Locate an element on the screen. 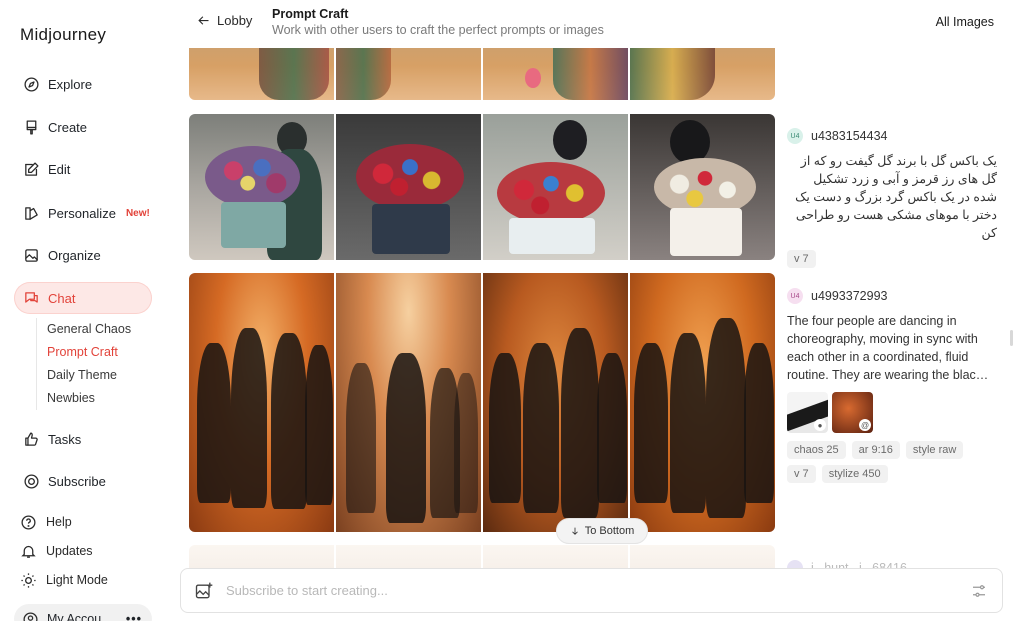 The image size is (1024, 621). palette-icon is located at coordinates (31, 213).